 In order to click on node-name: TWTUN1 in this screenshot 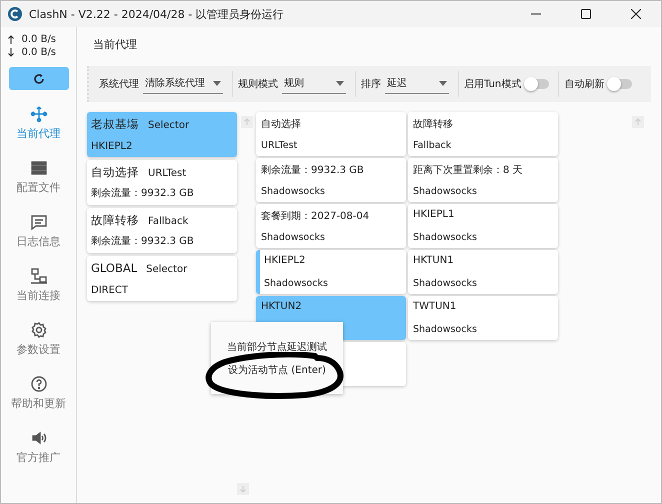, I will do `click(435, 306)`.